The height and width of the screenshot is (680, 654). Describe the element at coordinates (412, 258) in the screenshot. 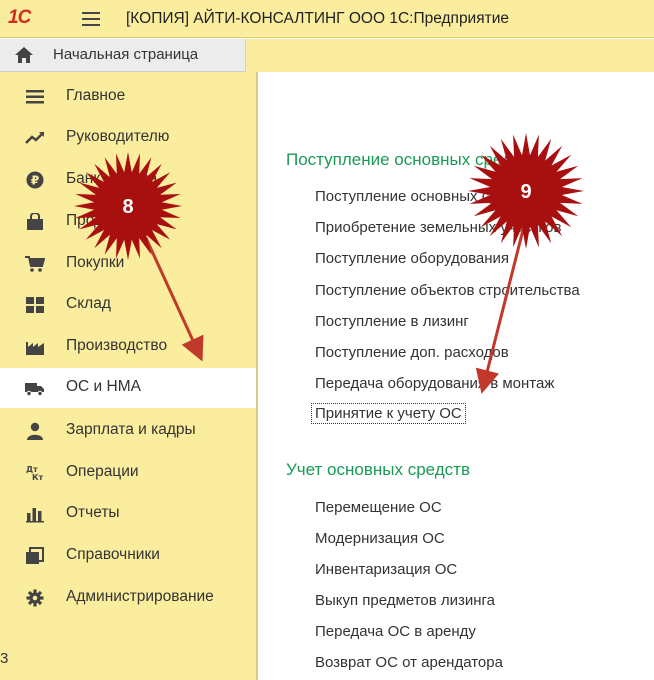

I see `link-equipment-receipt: Поступление оборудования` at that location.